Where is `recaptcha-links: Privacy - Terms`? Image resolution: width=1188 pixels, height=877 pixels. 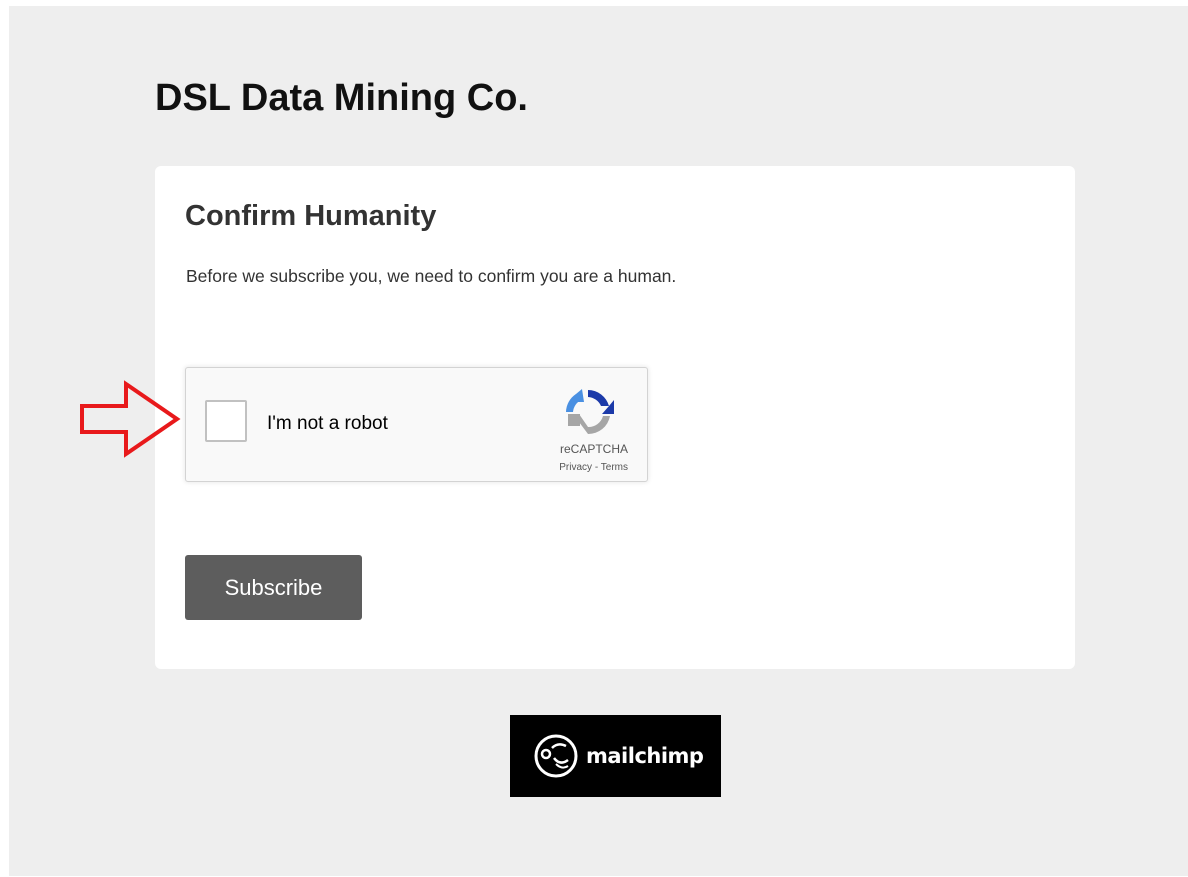
recaptcha-links: Privacy - Terms is located at coordinates (593, 468).